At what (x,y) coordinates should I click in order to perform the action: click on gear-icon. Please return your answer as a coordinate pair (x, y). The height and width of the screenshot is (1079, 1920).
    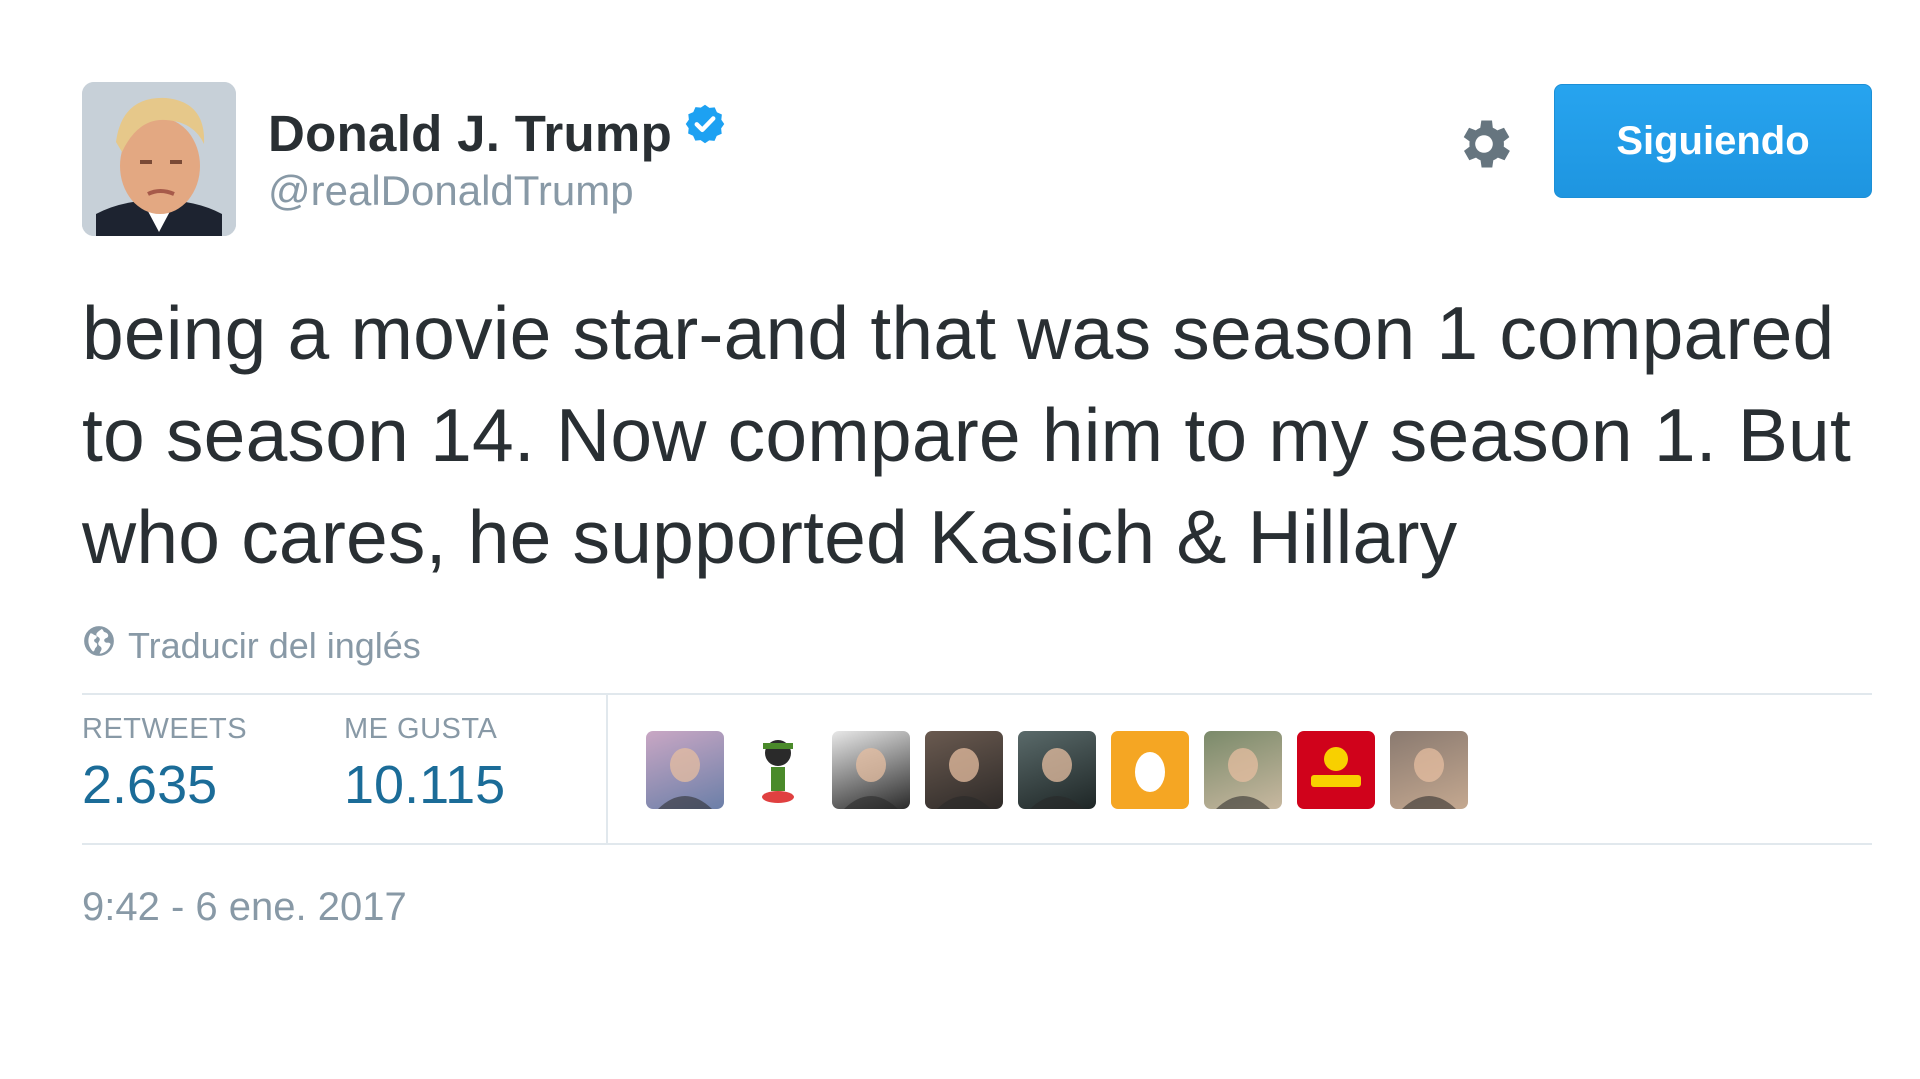
    Looking at the image, I should click on (1484, 144).